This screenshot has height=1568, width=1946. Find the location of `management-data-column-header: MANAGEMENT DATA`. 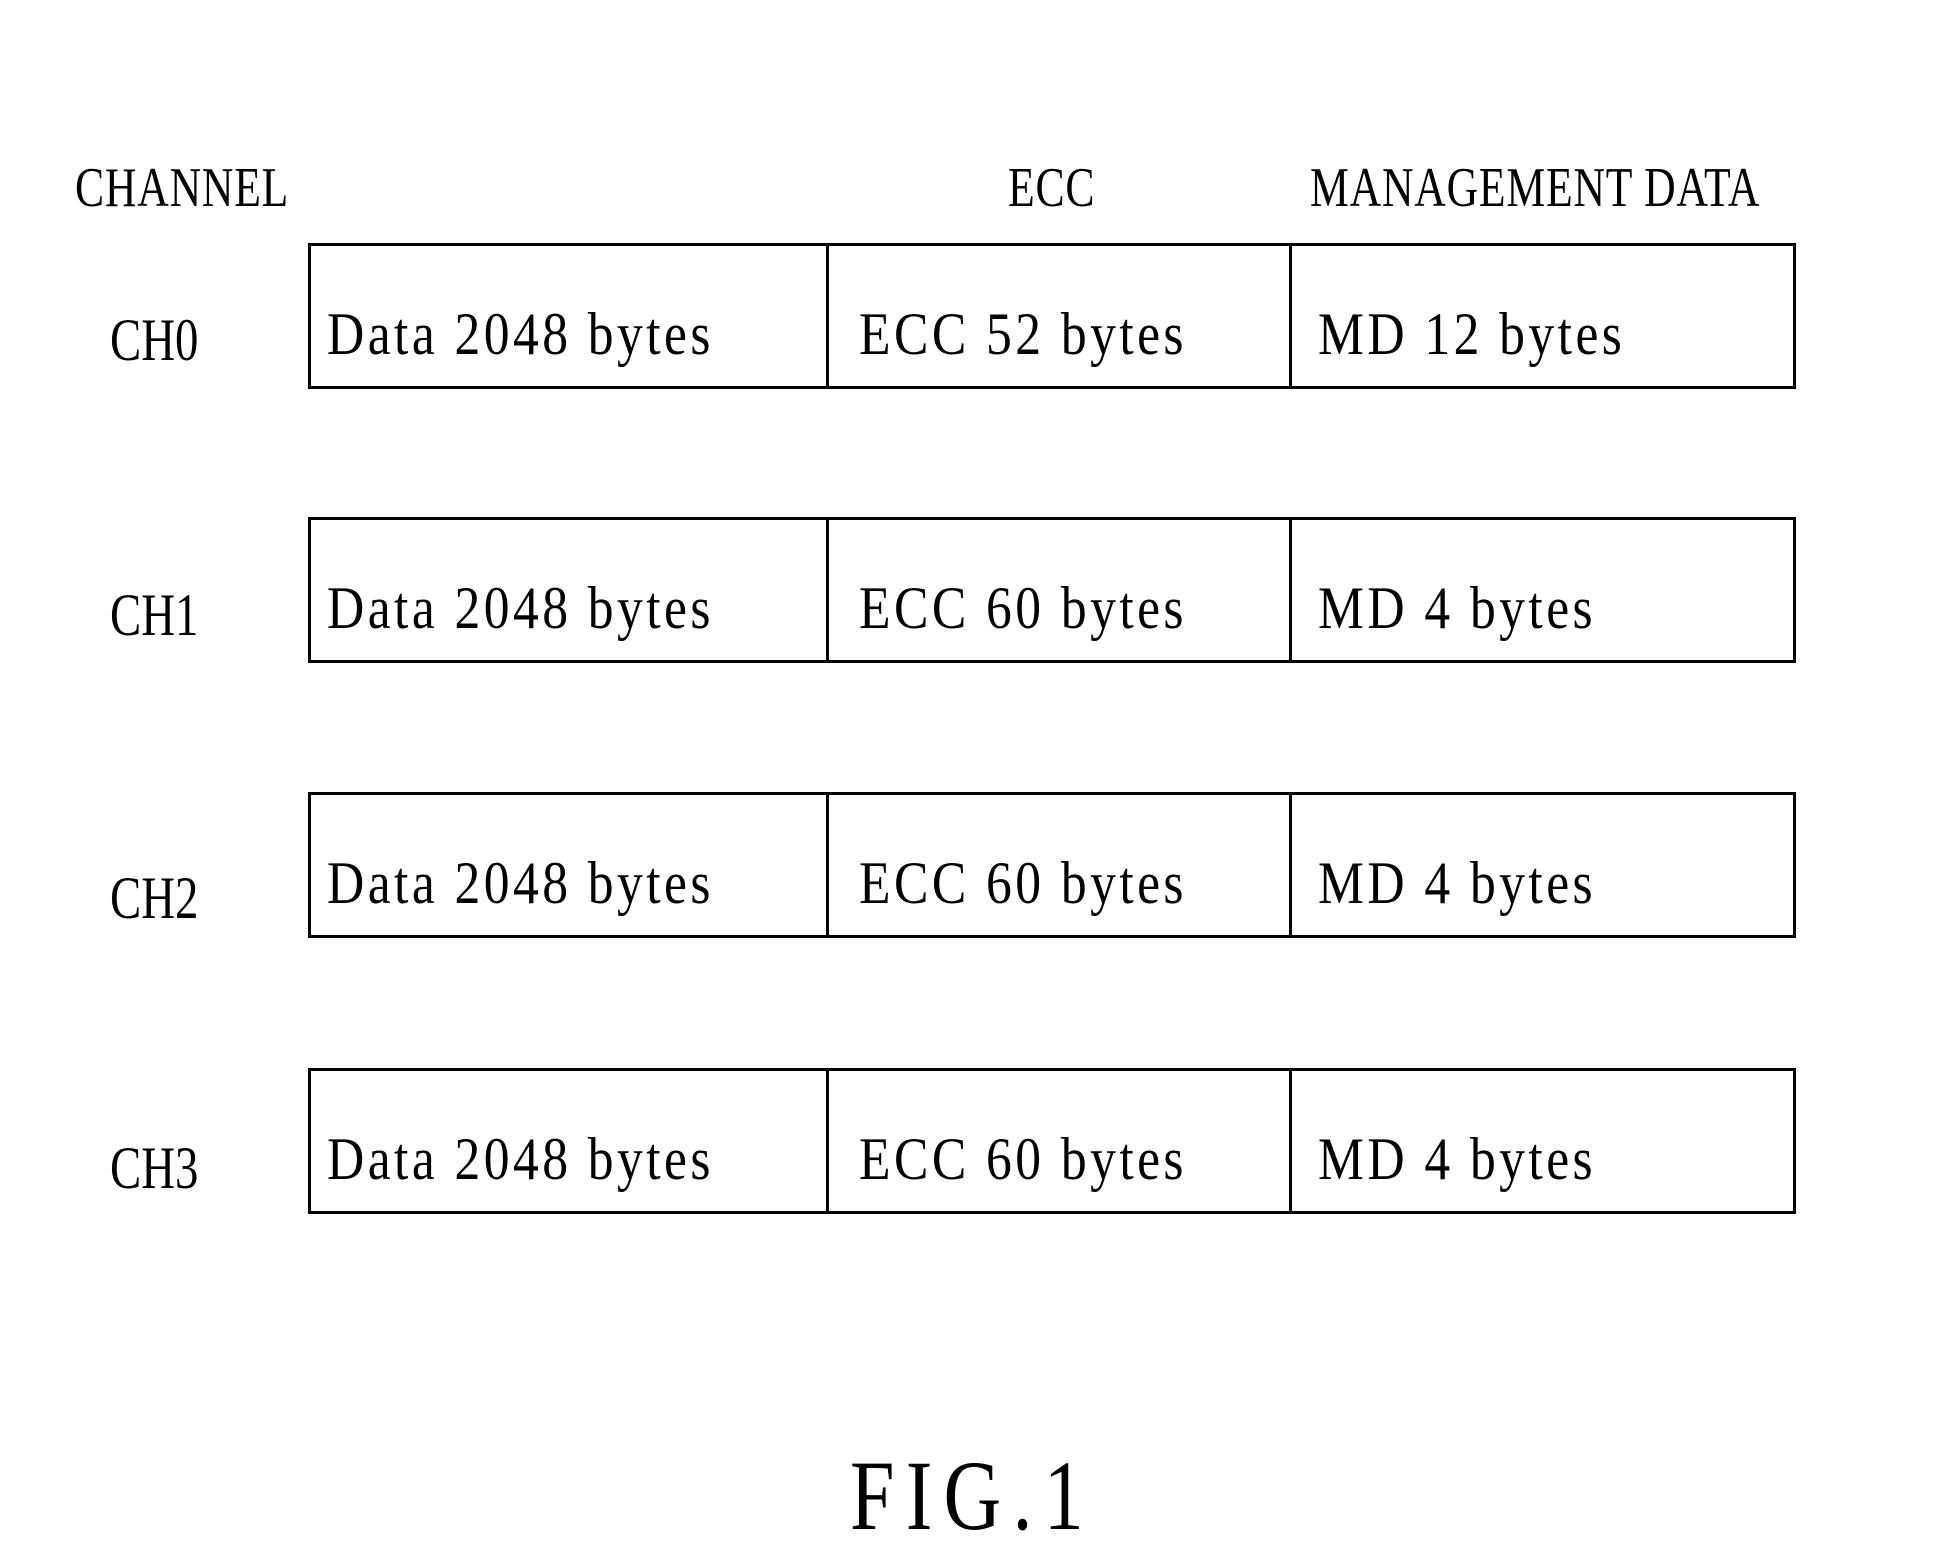

management-data-column-header: MANAGEMENT DATA is located at coordinates (1535, 188).